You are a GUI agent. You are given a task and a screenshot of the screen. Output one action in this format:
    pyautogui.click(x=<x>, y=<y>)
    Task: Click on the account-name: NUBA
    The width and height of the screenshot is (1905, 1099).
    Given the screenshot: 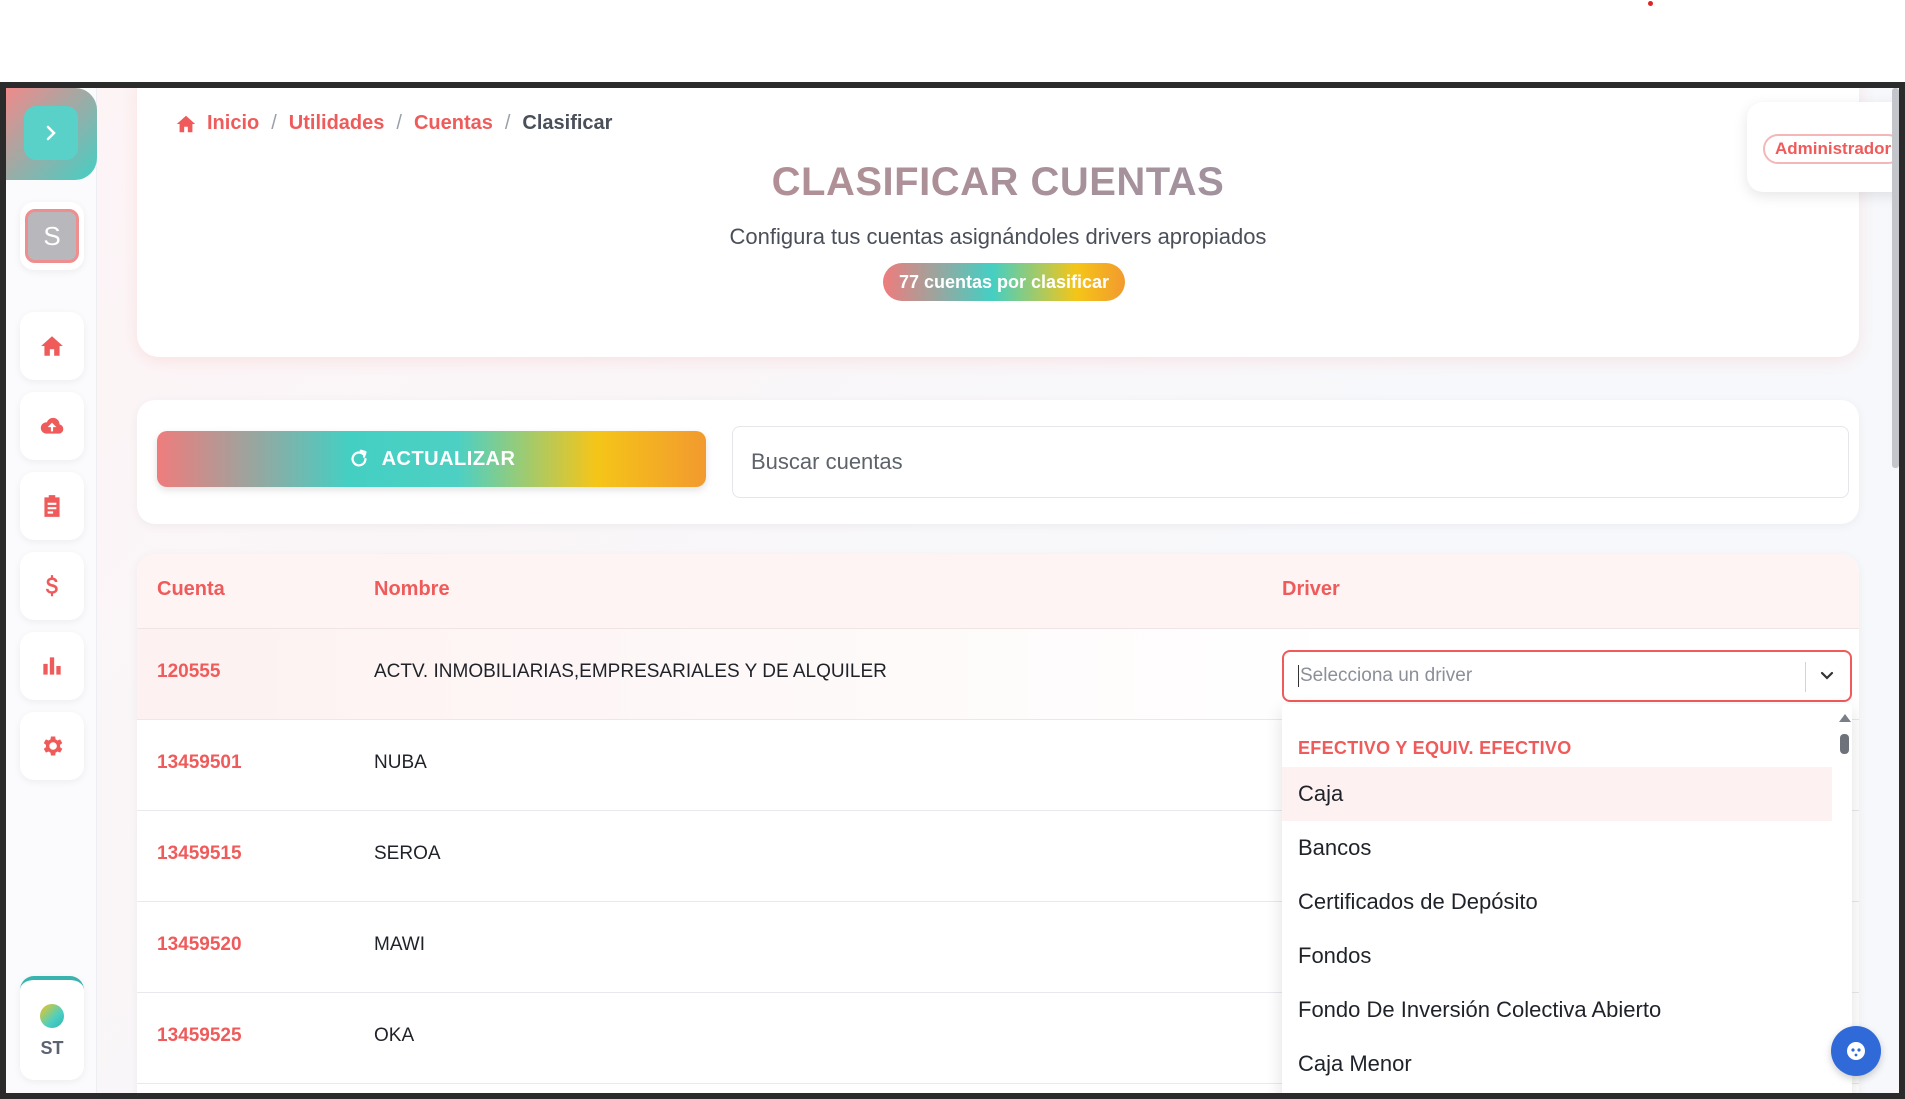 What is the action you would take?
    pyautogui.click(x=400, y=762)
    